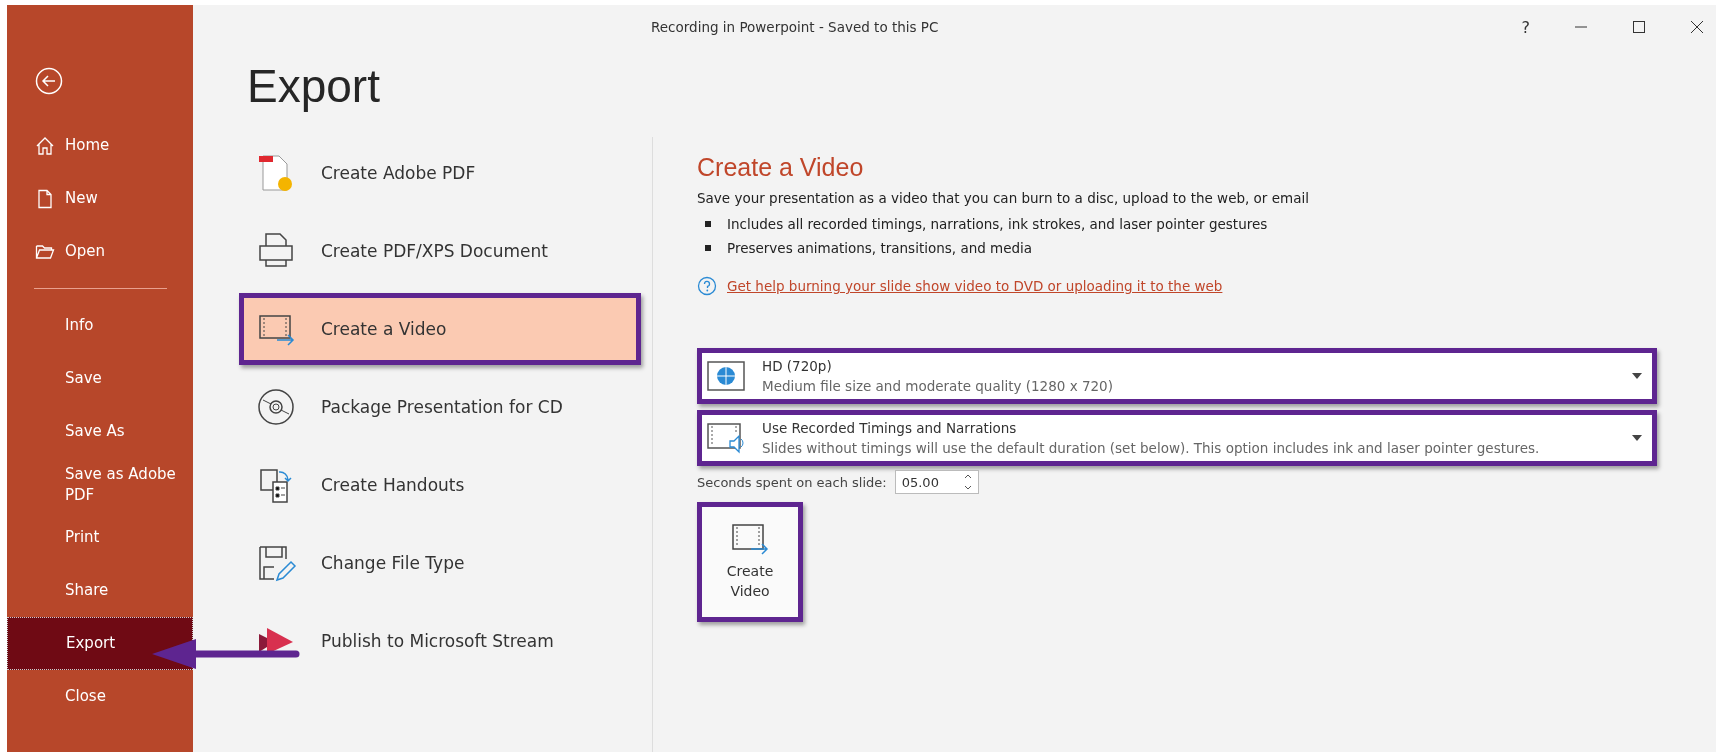 The height and width of the screenshot is (752, 1716). I want to click on dropdown-subtitle: Slides without timings will use the default duration (set below). This option includes ink and laser pointer gestures., so click(1151, 448).